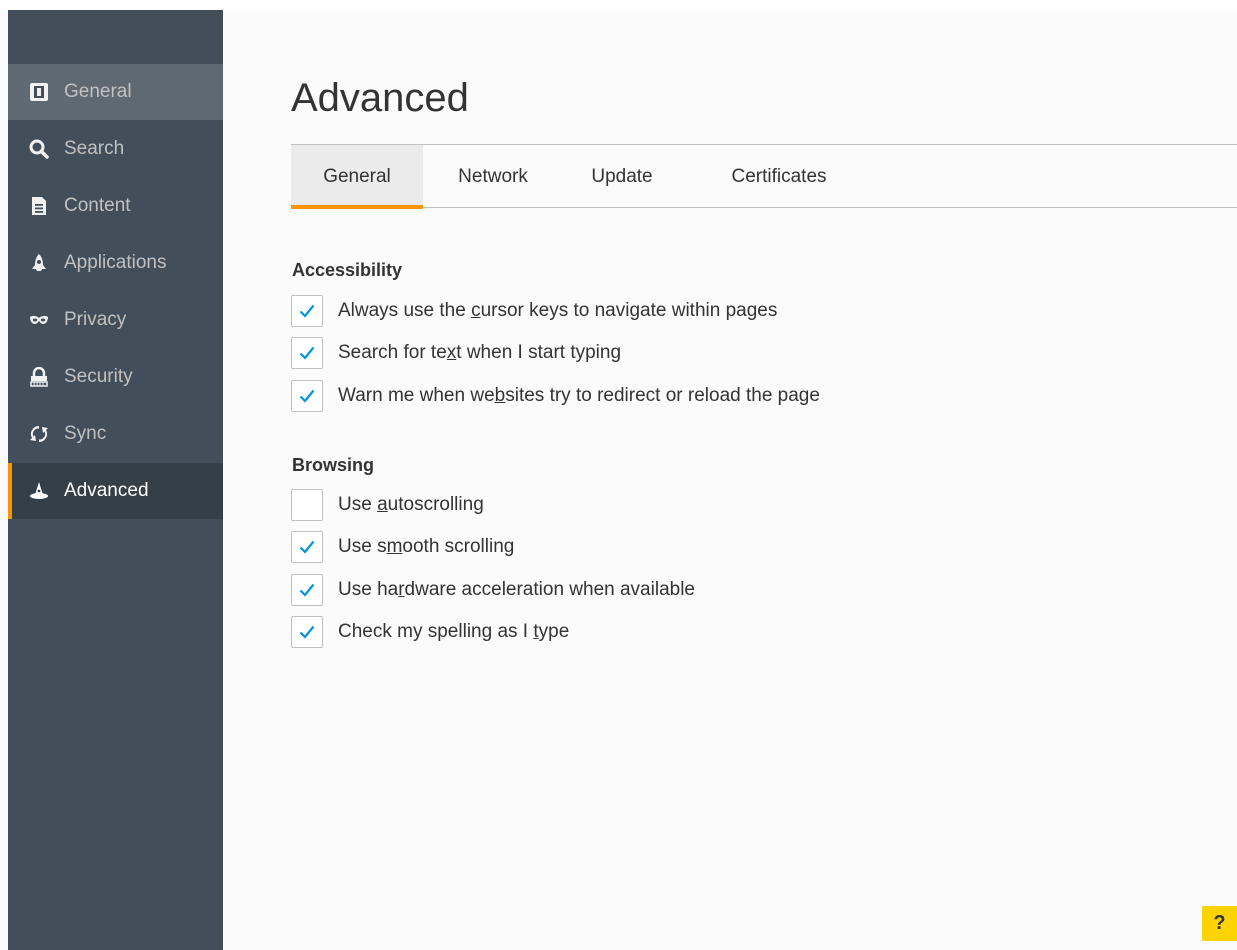 Image resolution: width=1237 pixels, height=950 pixels. I want to click on spell-check-label: Check my spelling as I type, so click(454, 631).